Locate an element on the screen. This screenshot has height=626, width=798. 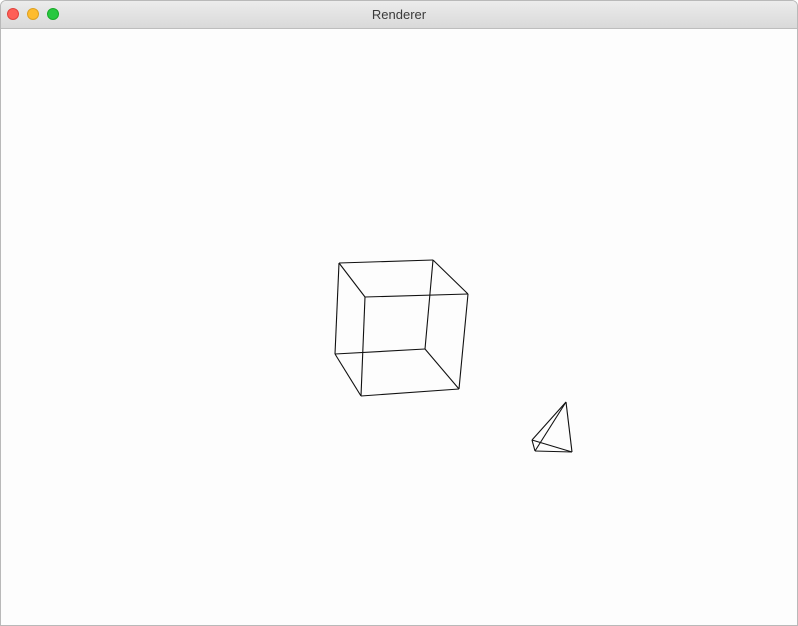
tetrahedron-wireframe is located at coordinates (552, 427).